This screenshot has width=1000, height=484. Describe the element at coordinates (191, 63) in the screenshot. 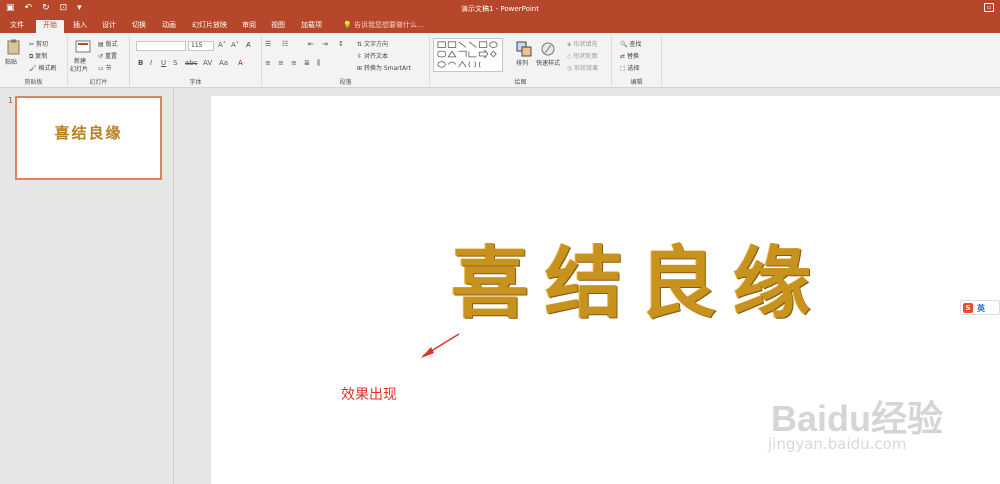

I see `strikethrough-icon: abc` at that location.